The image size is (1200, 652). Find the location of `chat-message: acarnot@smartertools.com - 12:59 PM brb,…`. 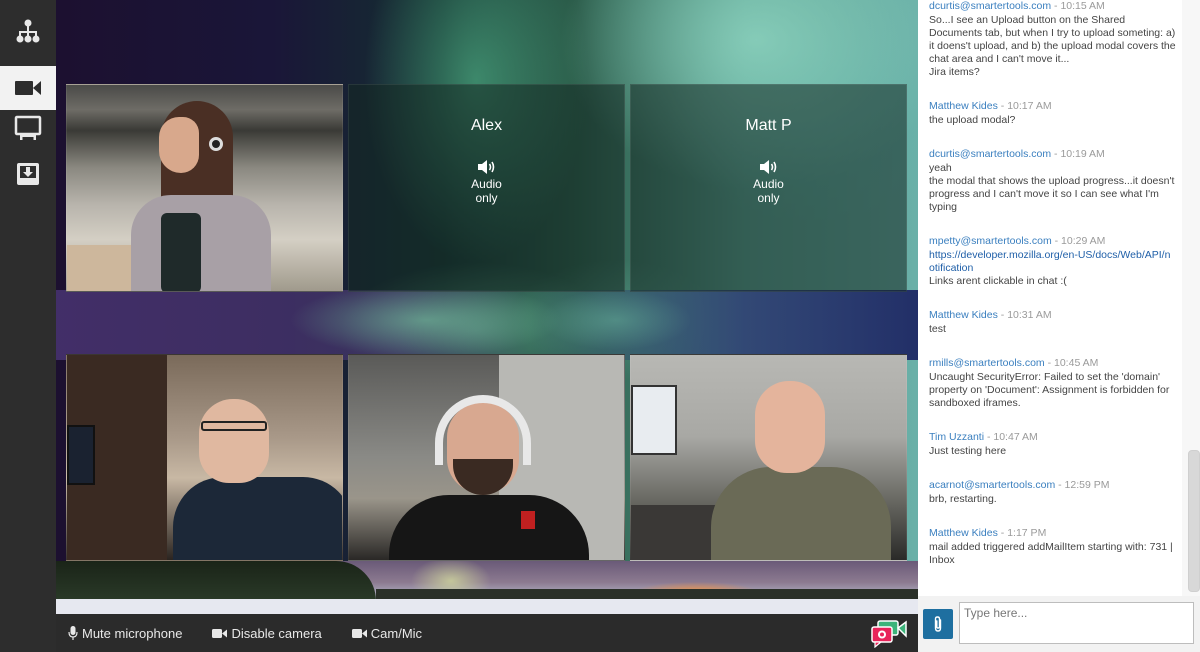

chat-message: acarnot@smartertools.com - 12:59 PM brb,… is located at coordinates (1052, 492).